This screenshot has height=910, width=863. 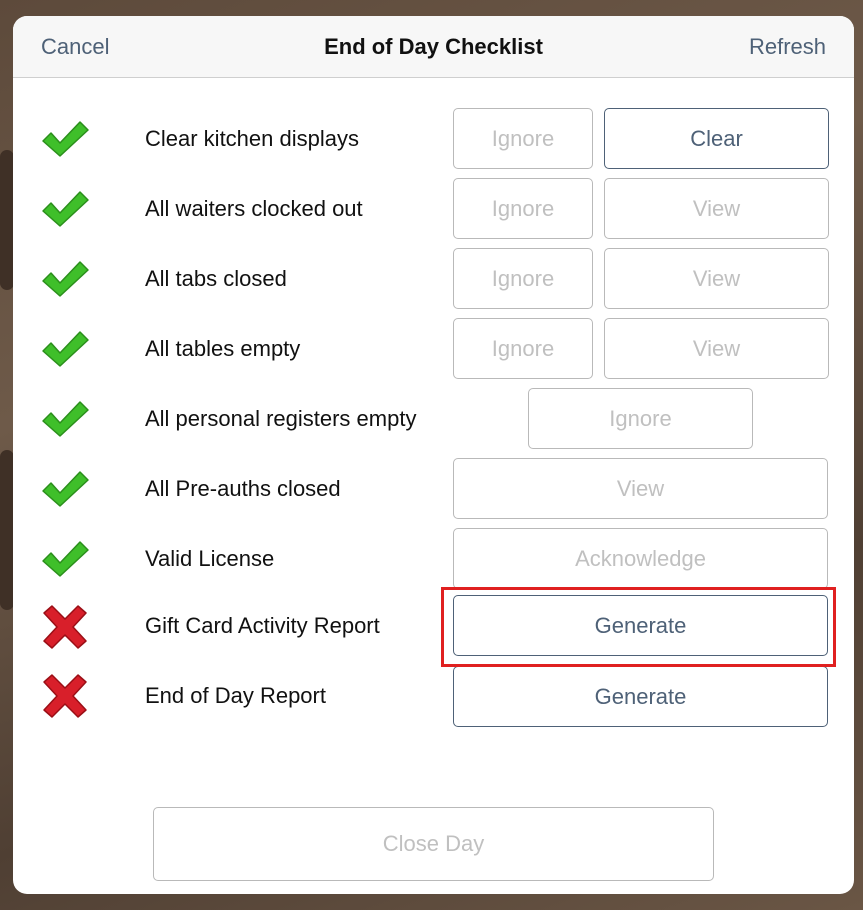 What do you see at coordinates (787, 47) in the screenshot?
I see `refresh-button: Refresh` at bounding box center [787, 47].